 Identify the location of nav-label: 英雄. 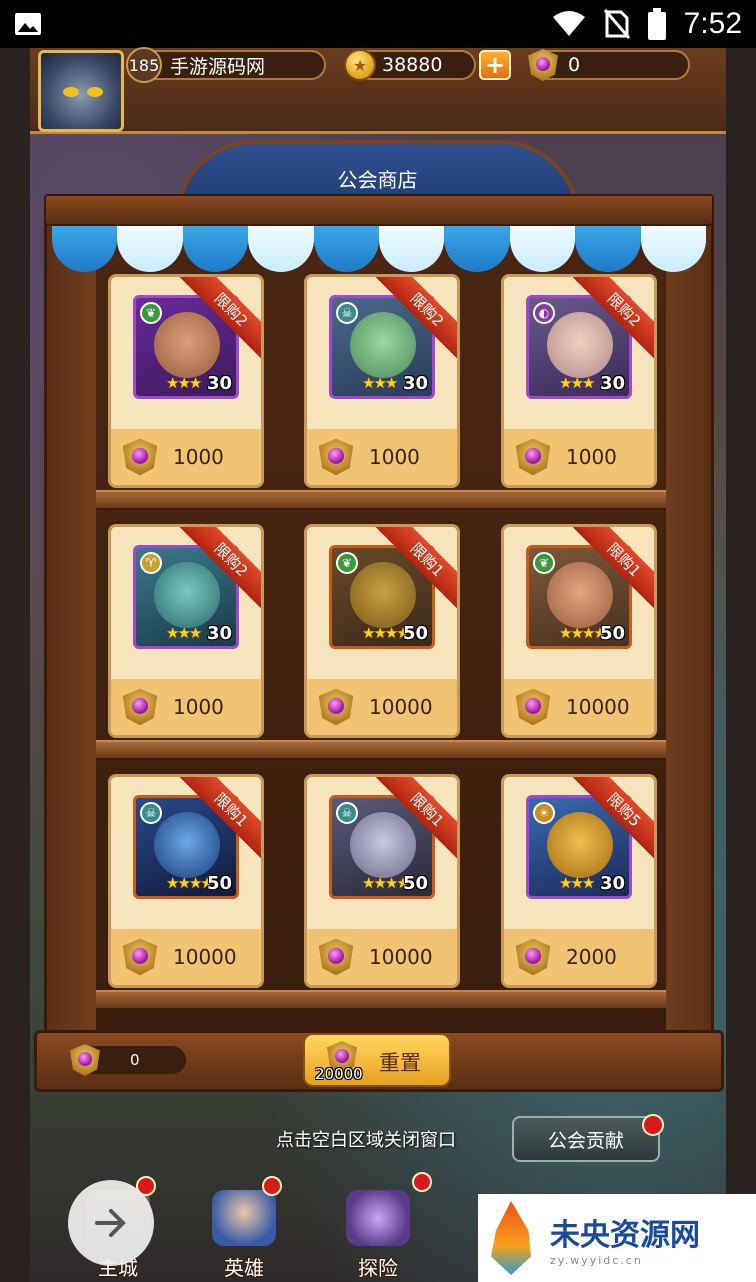
(244, 1268).